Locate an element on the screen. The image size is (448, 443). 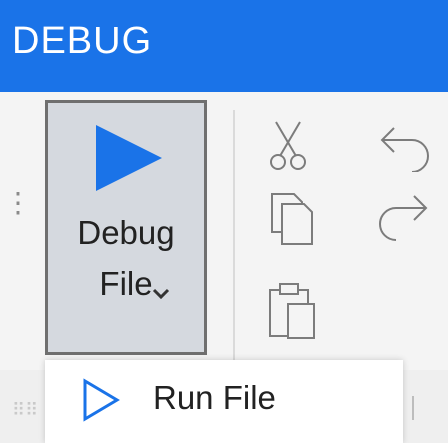
paste-icon is located at coordinates (292, 311).